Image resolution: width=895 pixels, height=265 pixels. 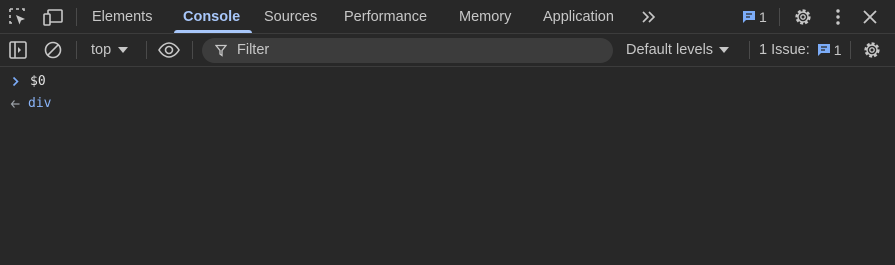 I want to click on console-input-row: $0, so click(x=447, y=82).